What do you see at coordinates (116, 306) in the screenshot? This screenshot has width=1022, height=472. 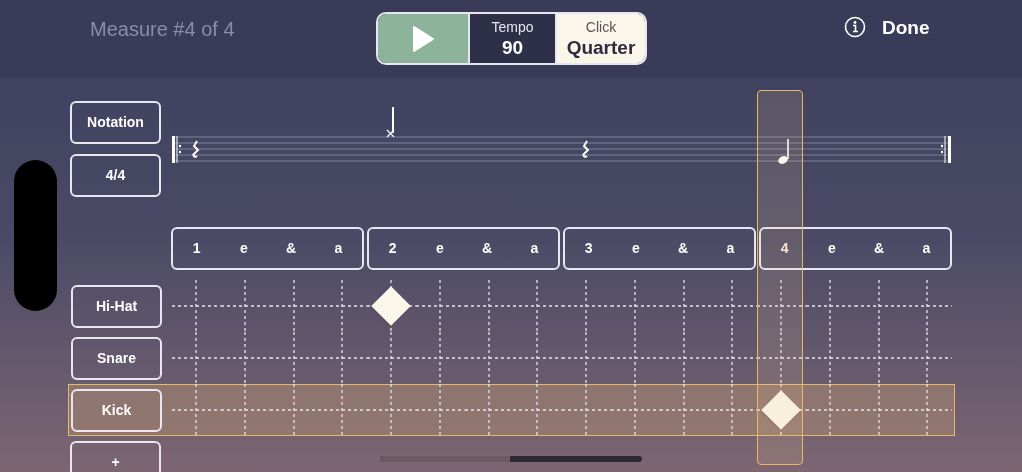 I see `instrument-button: Hi-Hat` at bounding box center [116, 306].